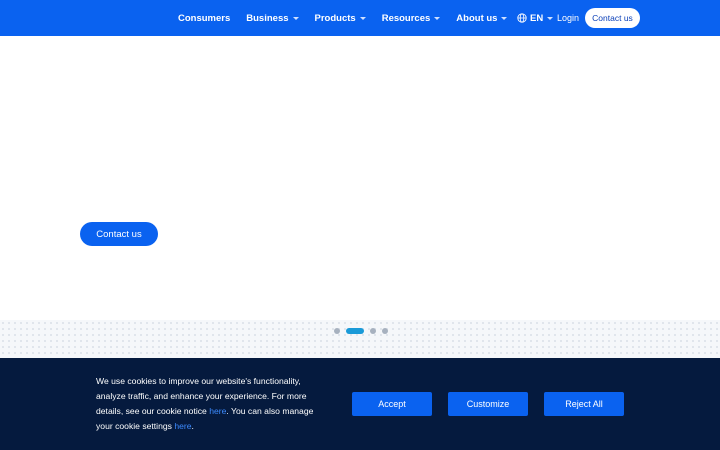  I want to click on nav-item-label: About us, so click(477, 18).